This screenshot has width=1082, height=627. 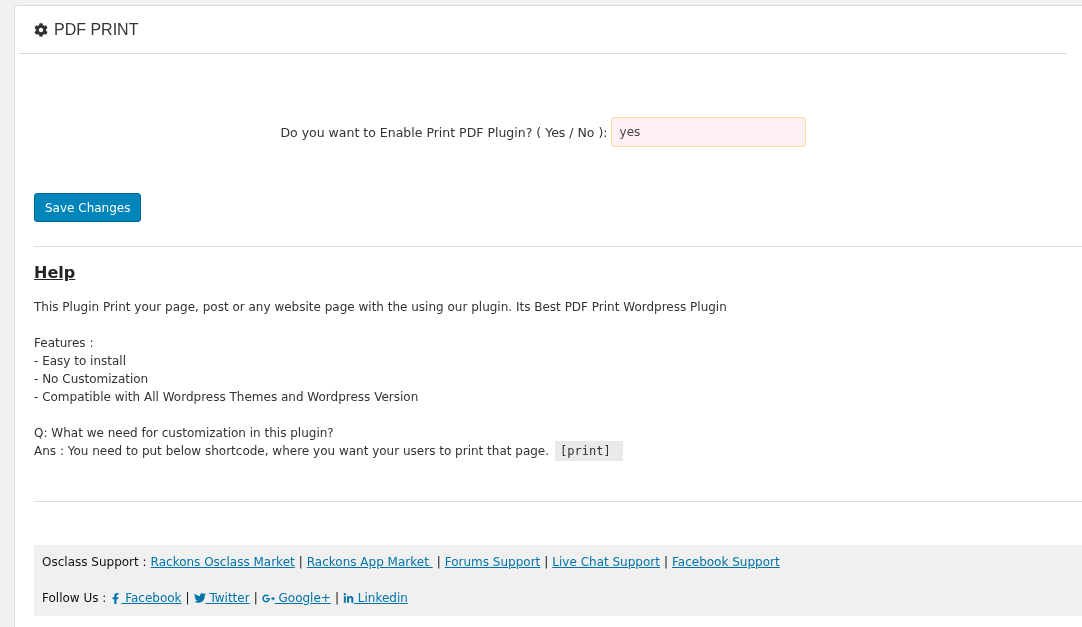 I want to click on footer-link: Rackons App Market, so click(x=369, y=562).